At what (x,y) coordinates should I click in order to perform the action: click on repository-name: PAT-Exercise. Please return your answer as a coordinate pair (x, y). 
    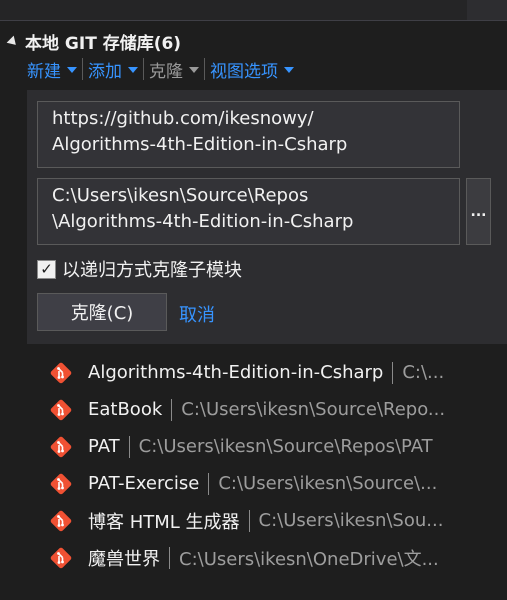
    Looking at the image, I should click on (144, 483).